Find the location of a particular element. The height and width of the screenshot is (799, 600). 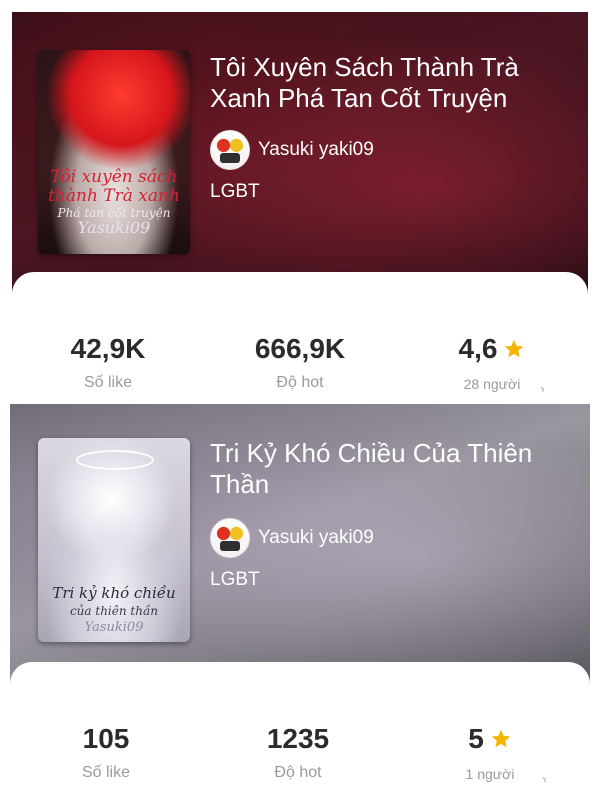

stat-rating: 4,6 28 người is located at coordinates (492, 362).